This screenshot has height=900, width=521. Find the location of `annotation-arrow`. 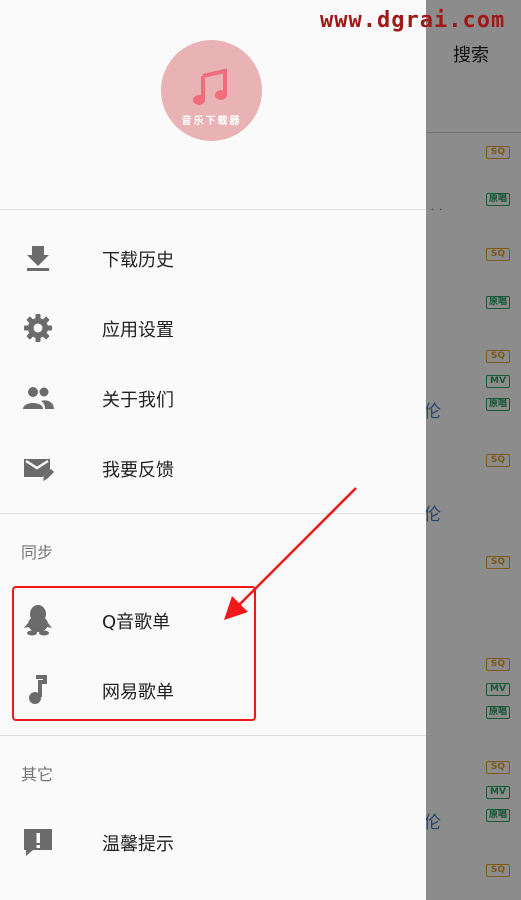

annotation-arrow is located at coordinates (290, 553).